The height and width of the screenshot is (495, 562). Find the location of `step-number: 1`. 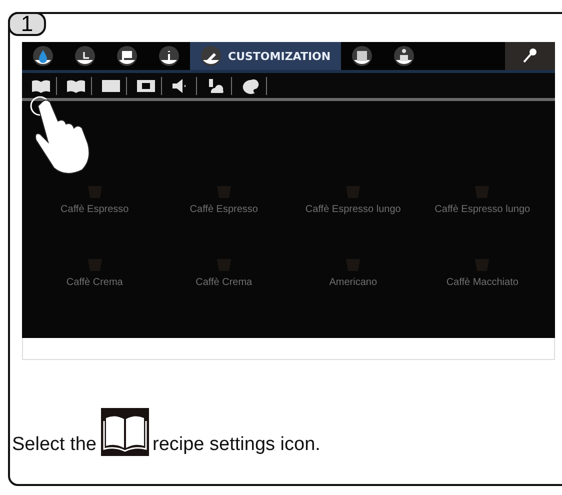

step-number: 1 is located at coordinates (27, 24).